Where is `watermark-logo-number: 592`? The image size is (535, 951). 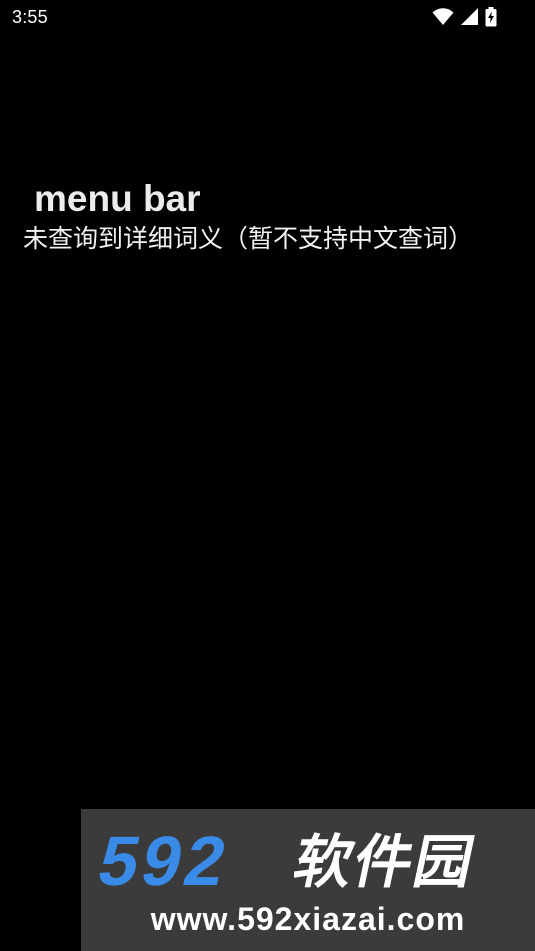 watermark-logo-number: 592 is located at coordinates (164, 860).